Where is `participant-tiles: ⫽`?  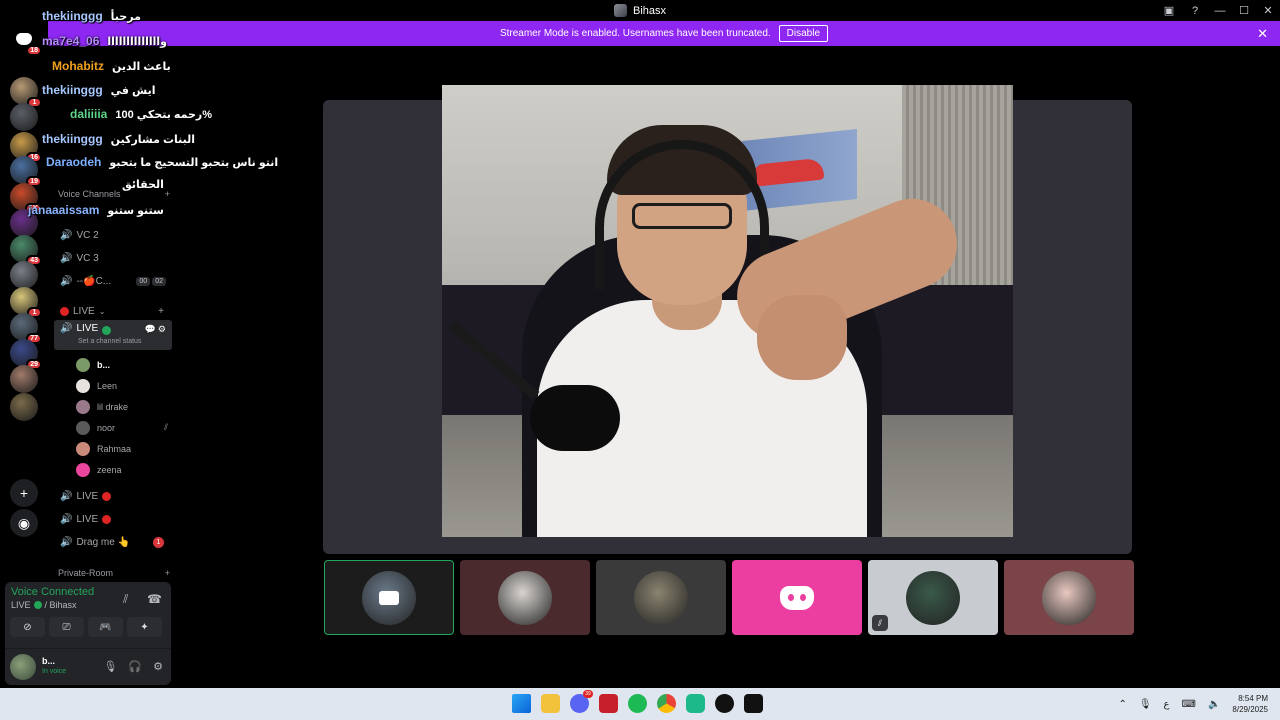 participant-tiles: ⫽ is located at coordinates (729, 597).